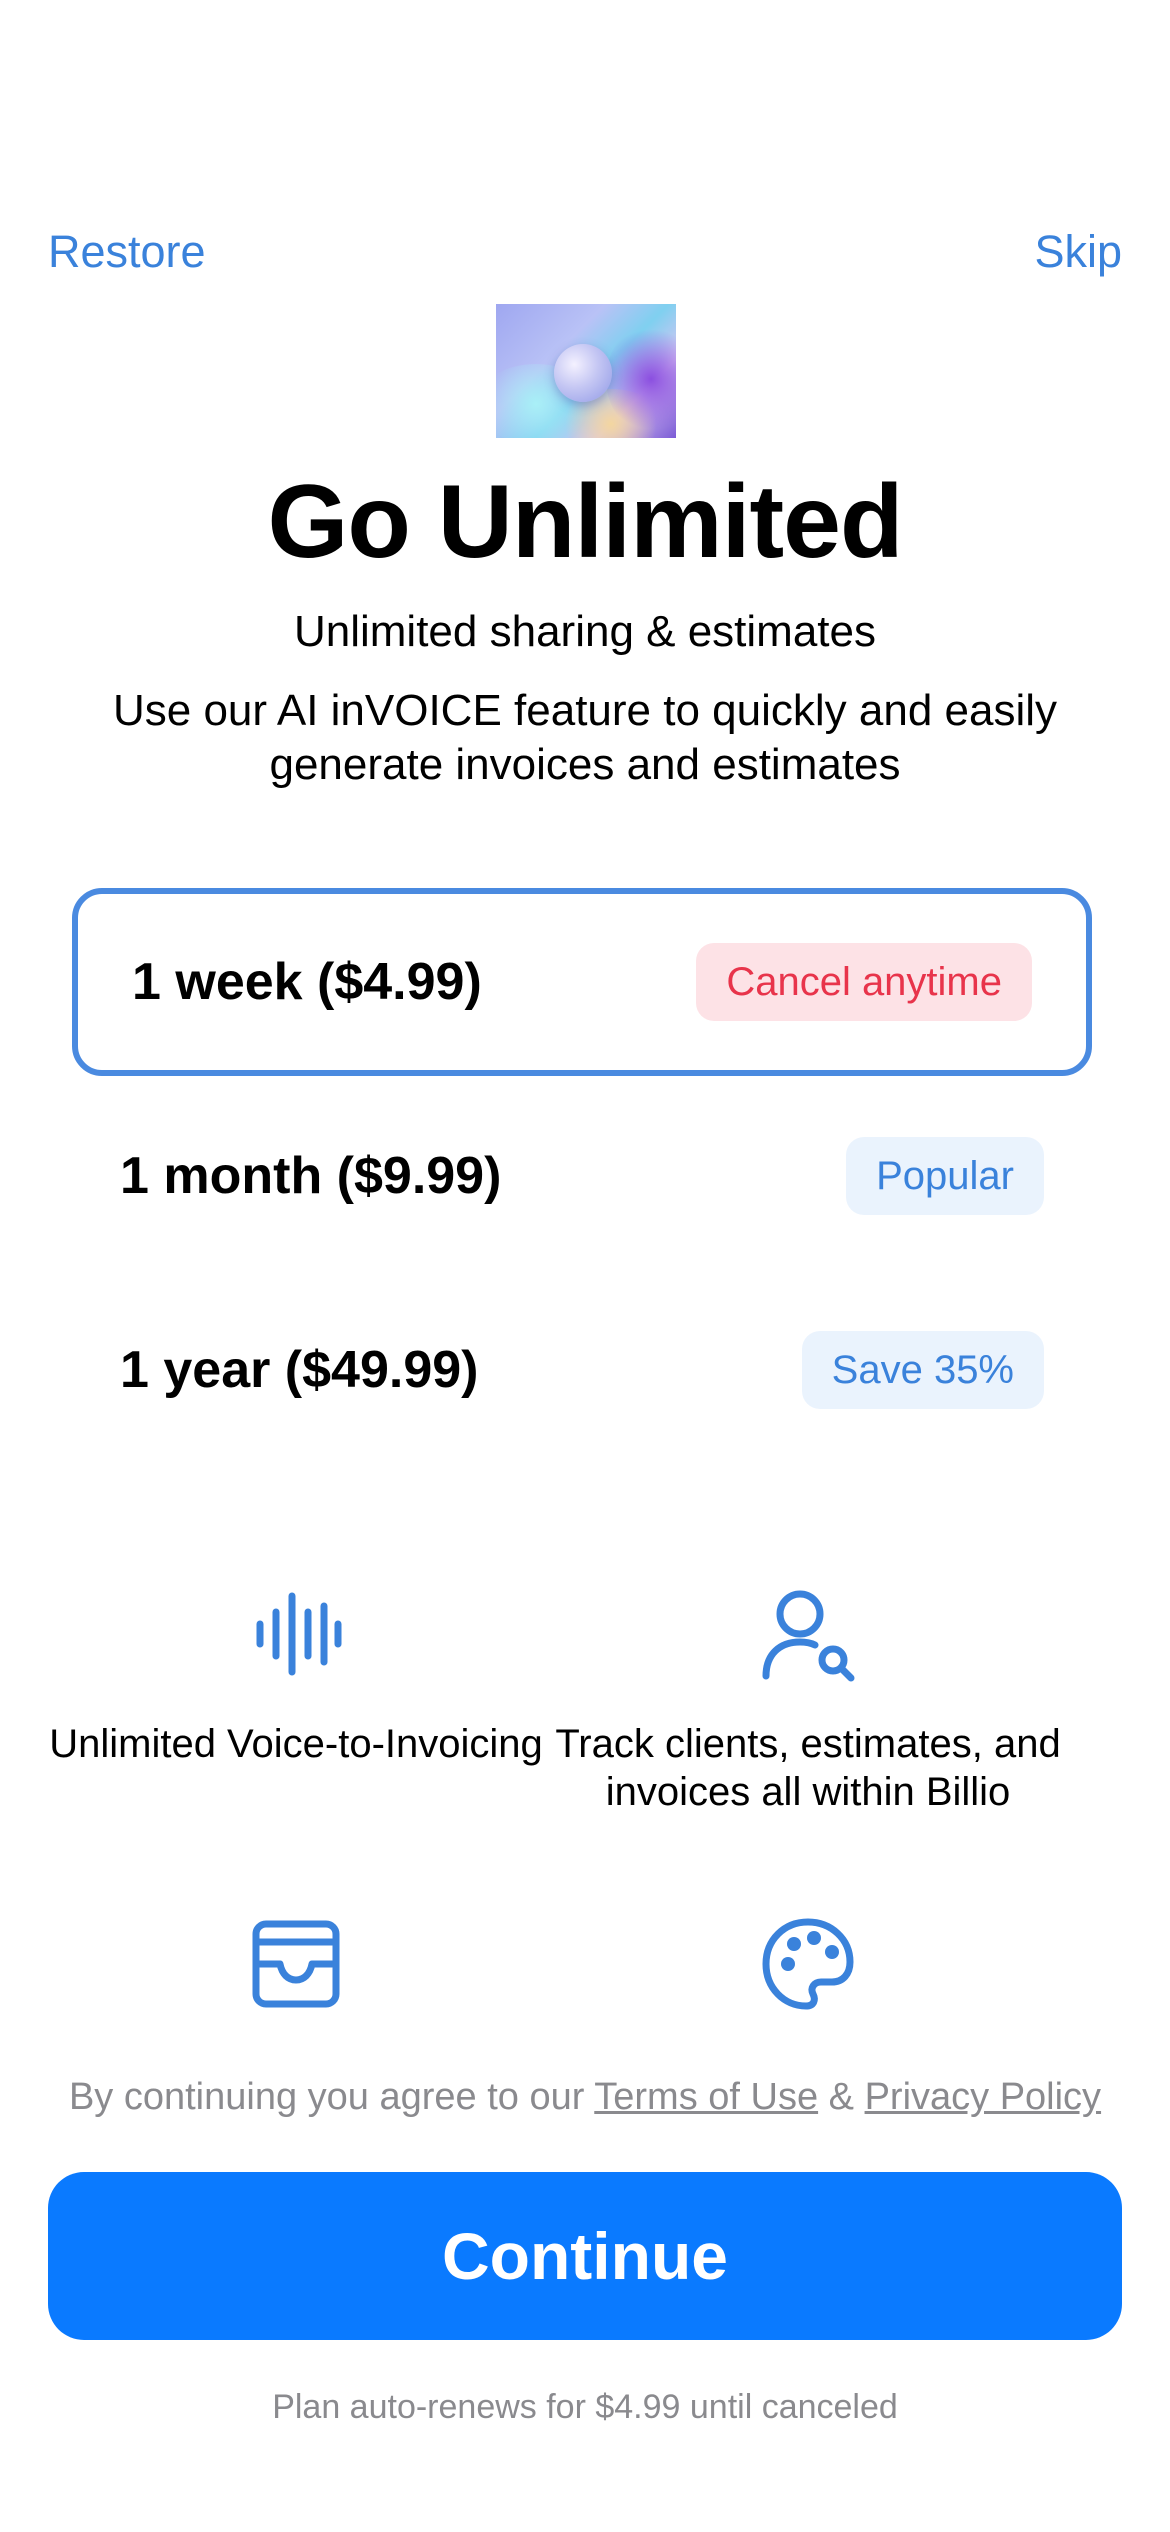  I want to click on plan-label: 1 month ($9.99), so click(311, 1176).